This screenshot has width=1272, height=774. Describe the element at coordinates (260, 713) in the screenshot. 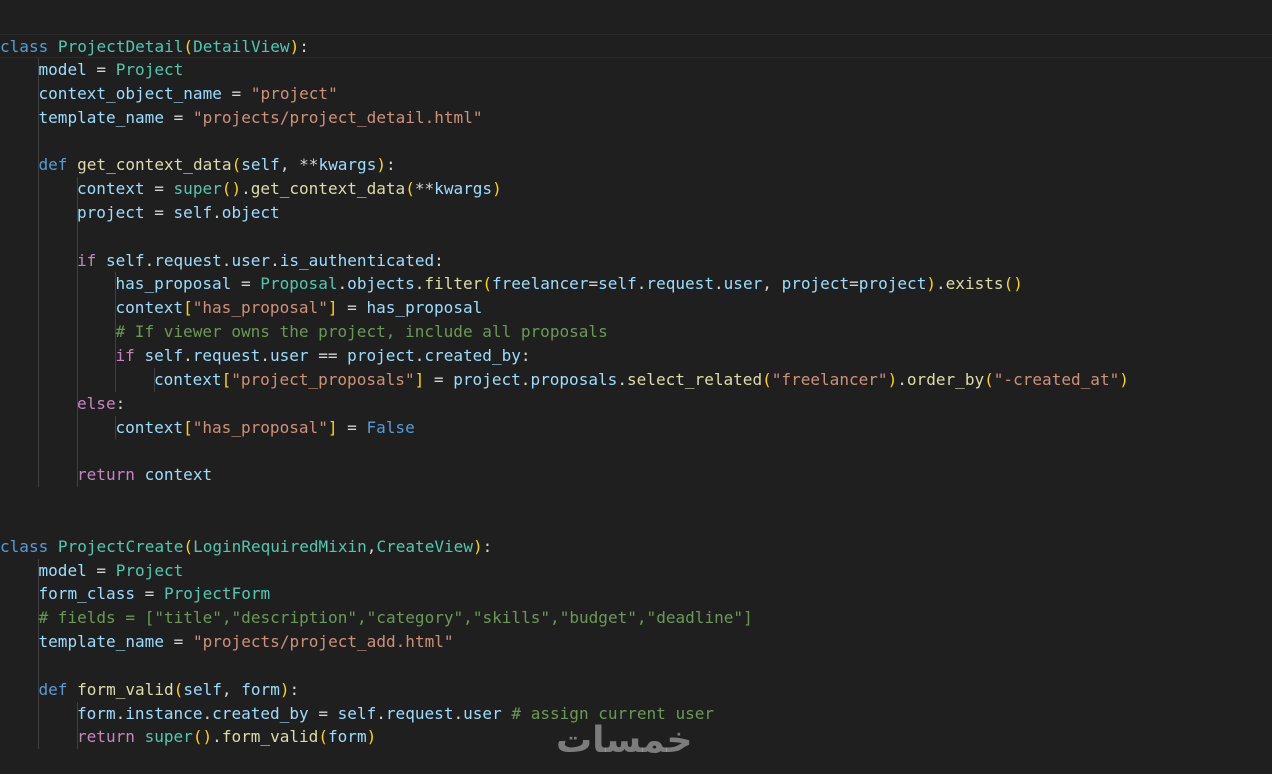

I see `code-token: created_by` at that location.